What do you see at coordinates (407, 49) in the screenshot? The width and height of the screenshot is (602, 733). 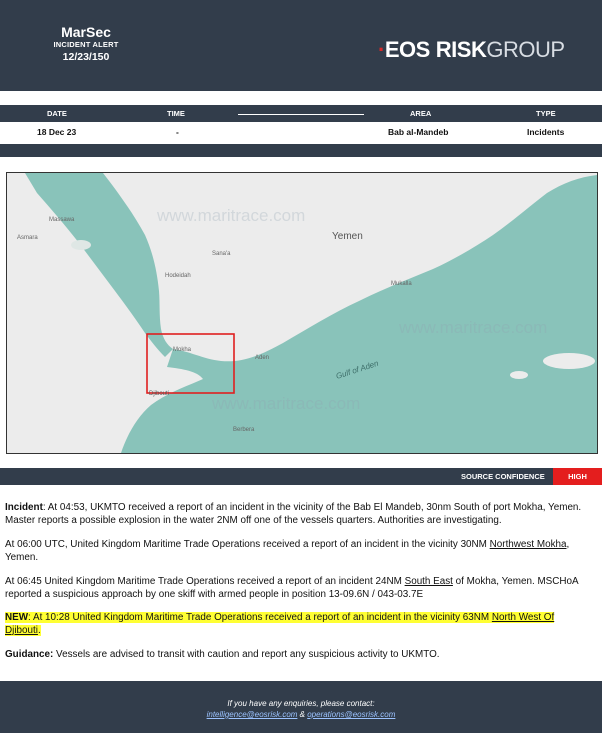 I see `logo-eos: EOS` at bounding box center [407, 49].